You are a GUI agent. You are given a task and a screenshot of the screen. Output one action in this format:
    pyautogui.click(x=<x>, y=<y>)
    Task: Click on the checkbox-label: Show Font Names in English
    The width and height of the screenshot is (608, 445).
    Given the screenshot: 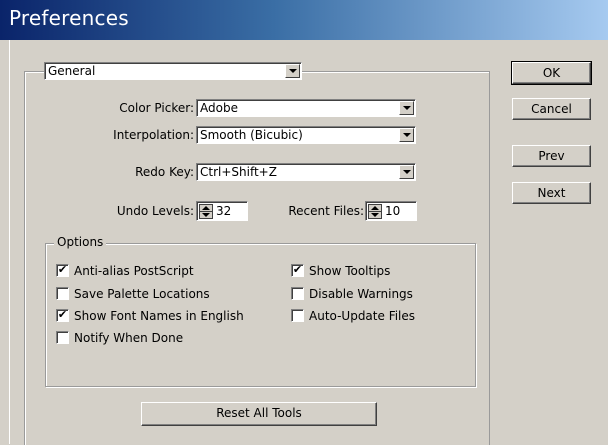 What is the action you would take?
    pyautogui.click(x=159, y=316)
    